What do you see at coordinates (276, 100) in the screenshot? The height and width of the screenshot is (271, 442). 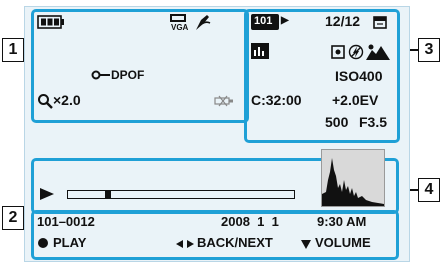 I see `remaining-time: C:32:00` at bounding box center [276, 100].